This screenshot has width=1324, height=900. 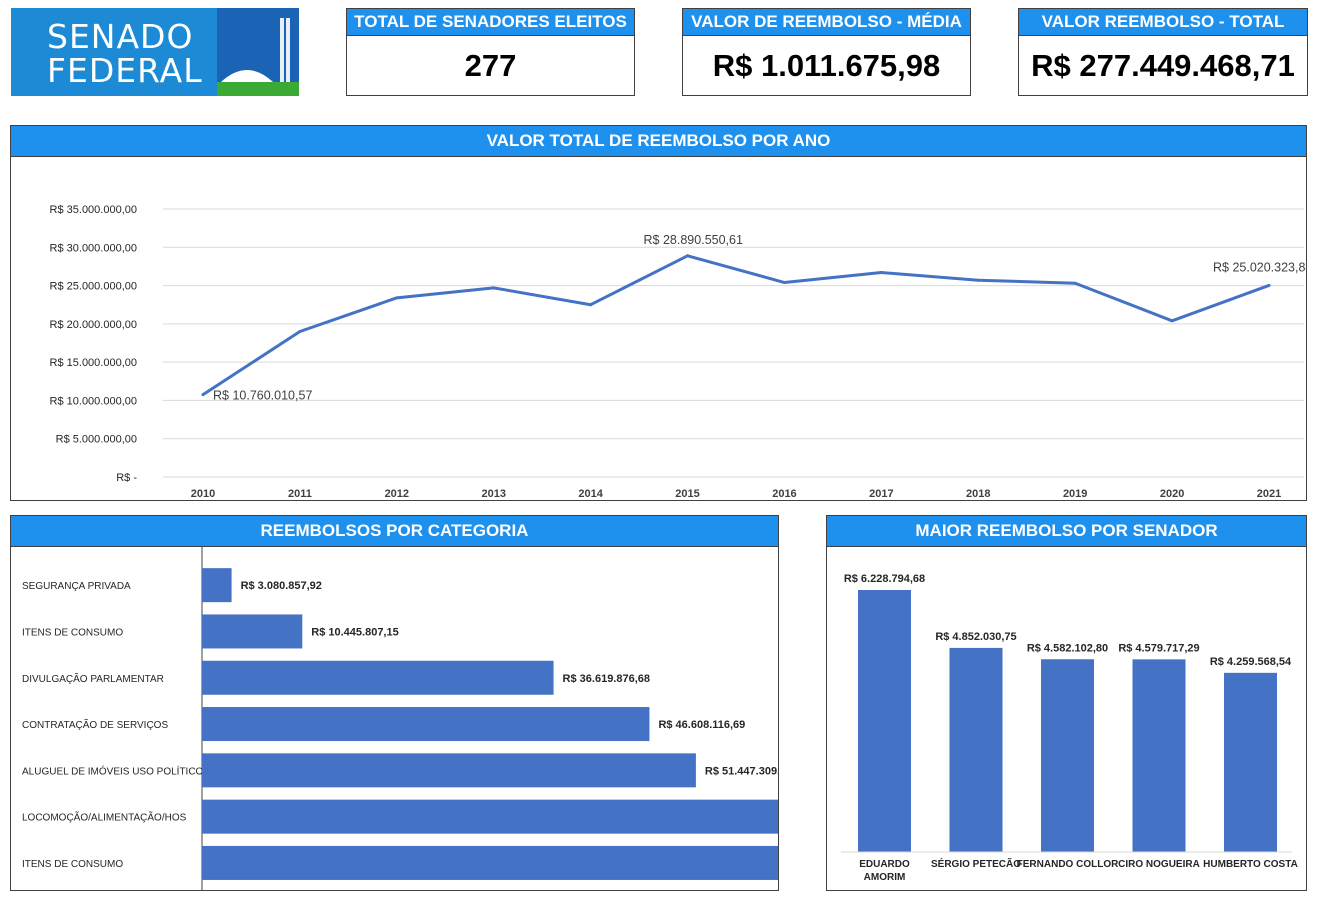 What do you see at coordinates (262, 396) in the screenshot?
I see `data-label: R$ 10.760.010,57` at bounding box center [262, 396].